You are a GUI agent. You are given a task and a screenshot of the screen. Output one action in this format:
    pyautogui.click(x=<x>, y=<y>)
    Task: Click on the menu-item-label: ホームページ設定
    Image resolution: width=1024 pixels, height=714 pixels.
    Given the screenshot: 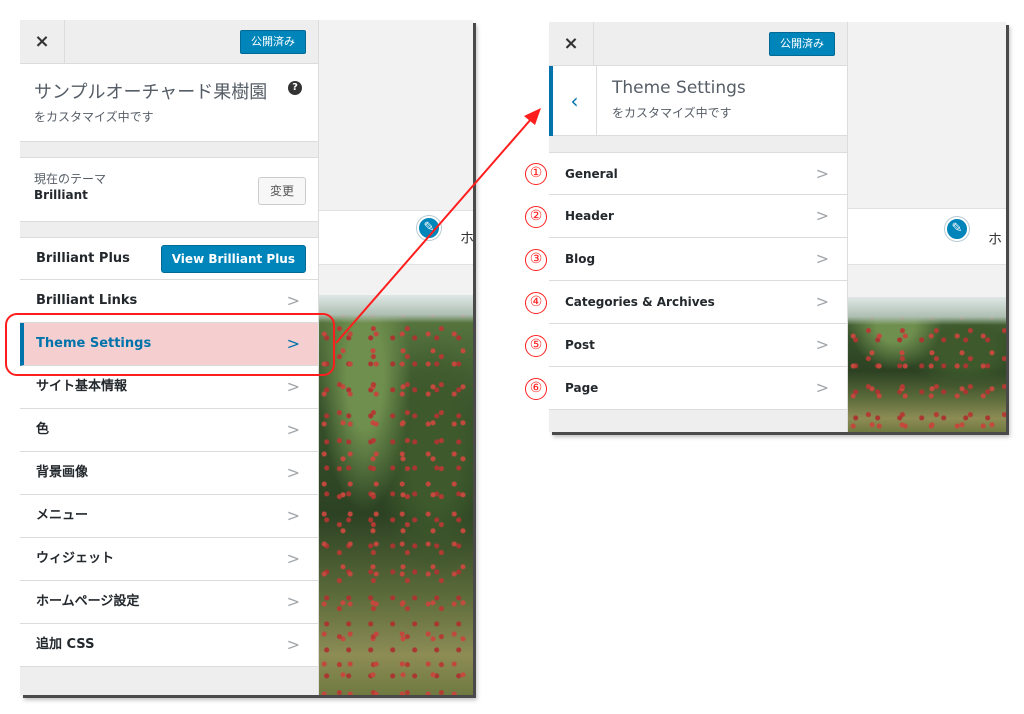 What is the action you would take?
    pyautogui.click(x=88, y=601)
    